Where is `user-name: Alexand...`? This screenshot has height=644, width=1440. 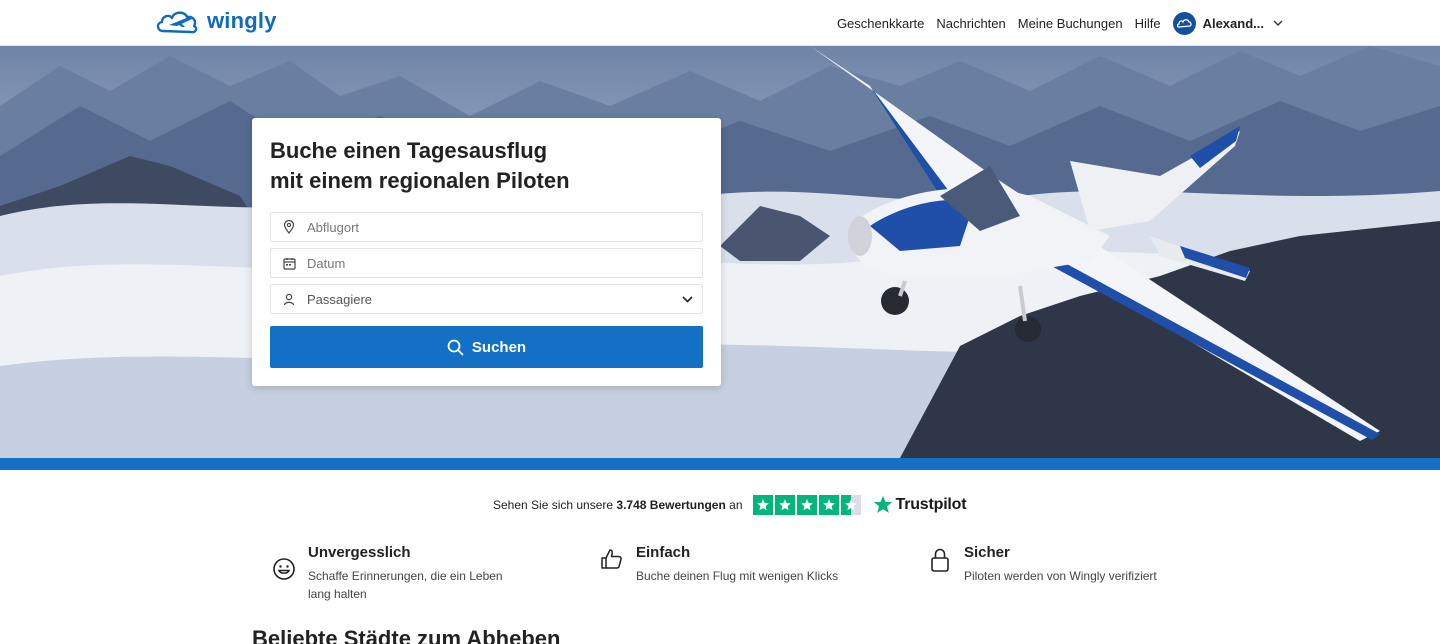 user-name: Alexand... is located at coordinates (1233, 23).